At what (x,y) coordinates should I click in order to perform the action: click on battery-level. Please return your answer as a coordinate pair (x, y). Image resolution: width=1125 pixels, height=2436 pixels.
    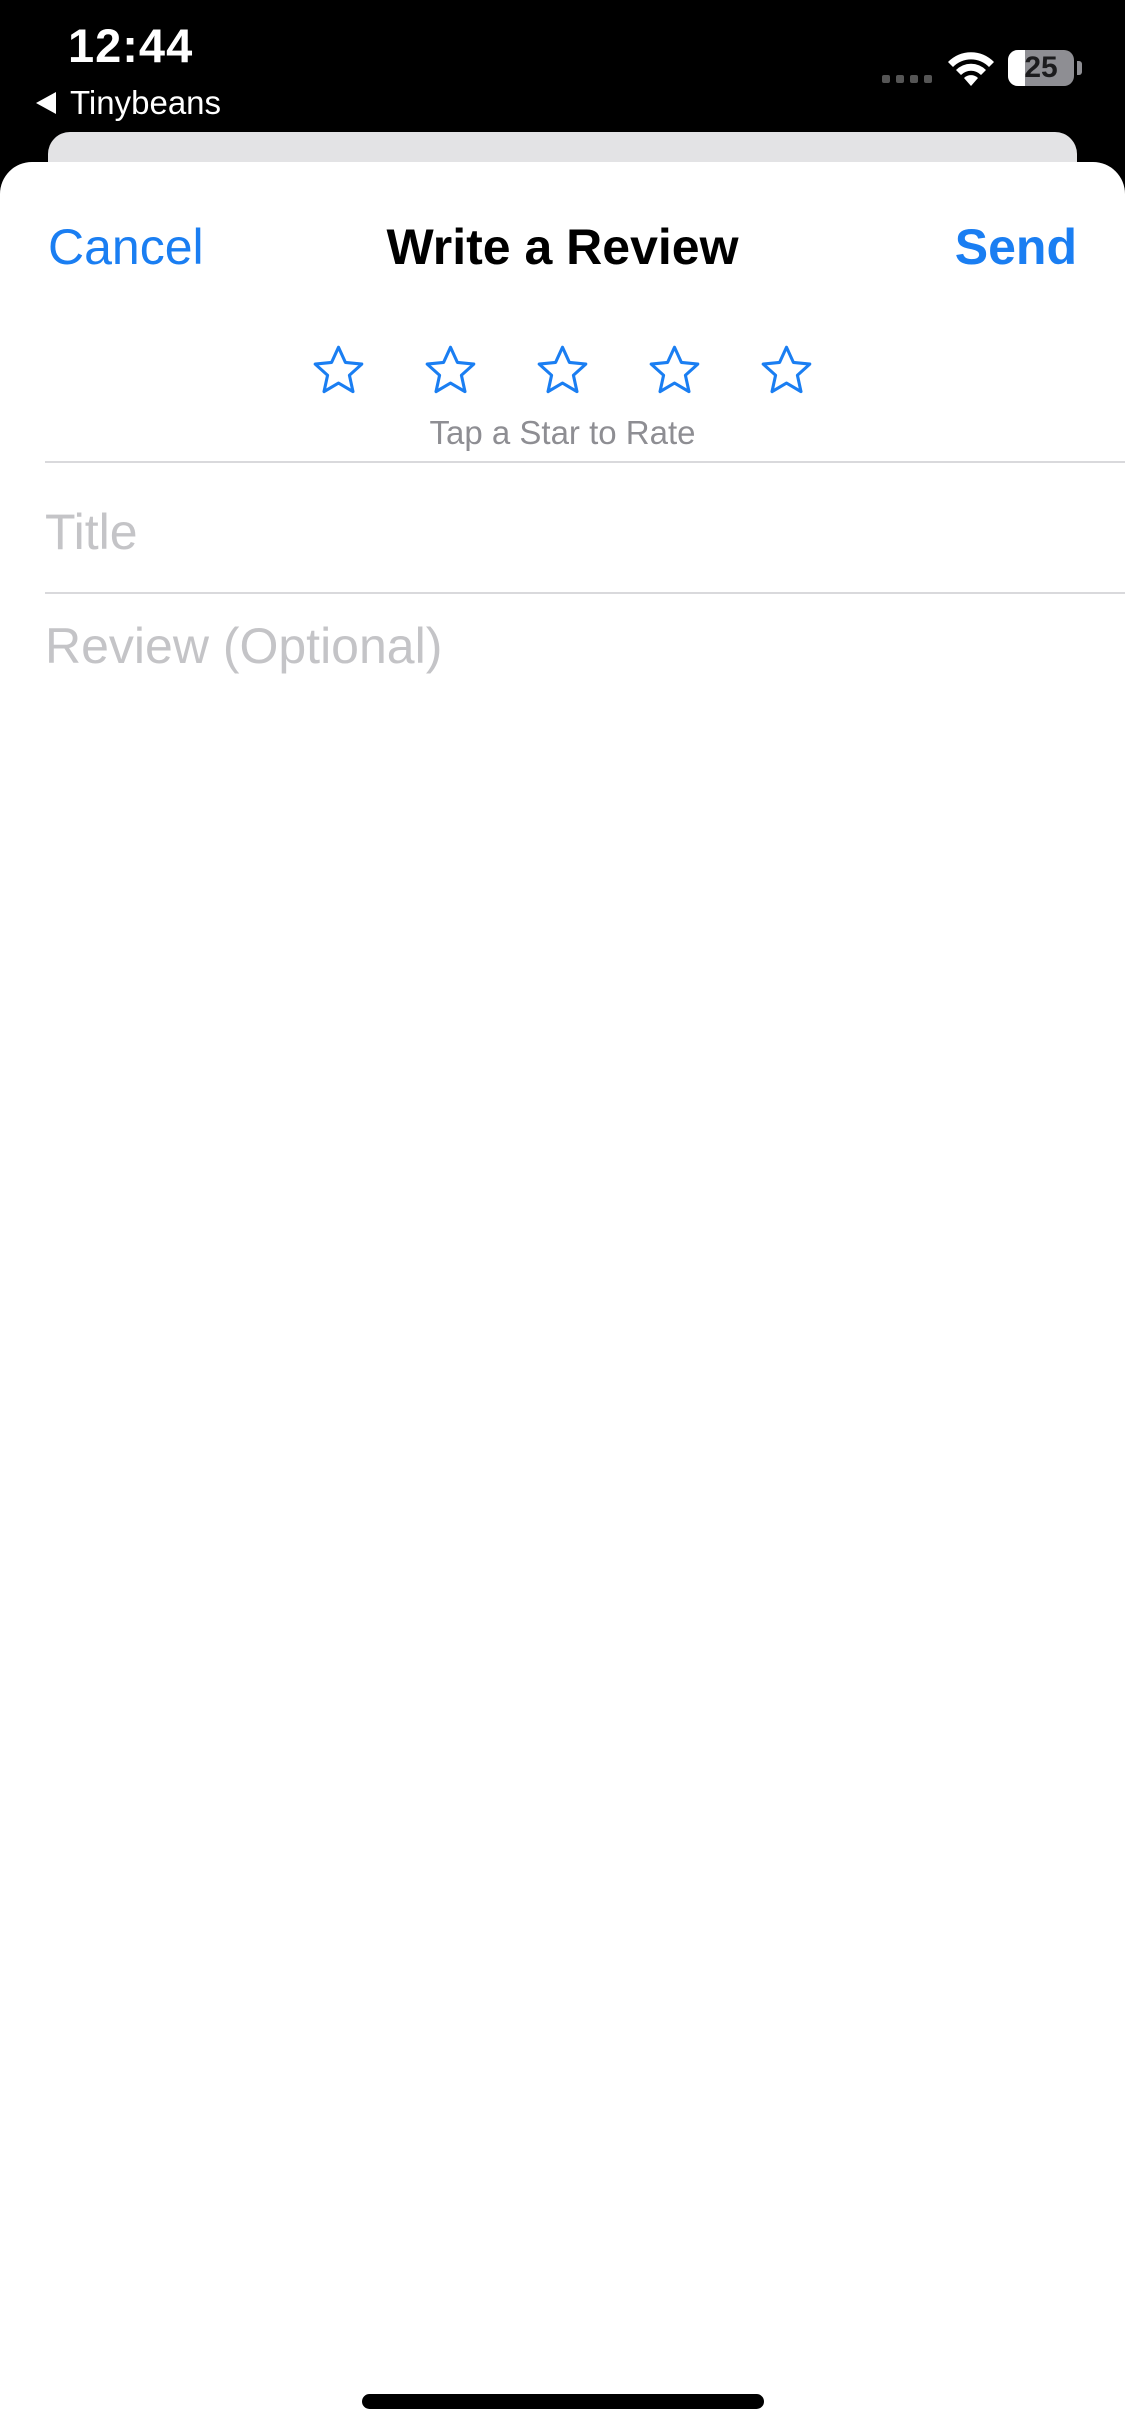
    Looking at the image, I should click on (1016, 68).